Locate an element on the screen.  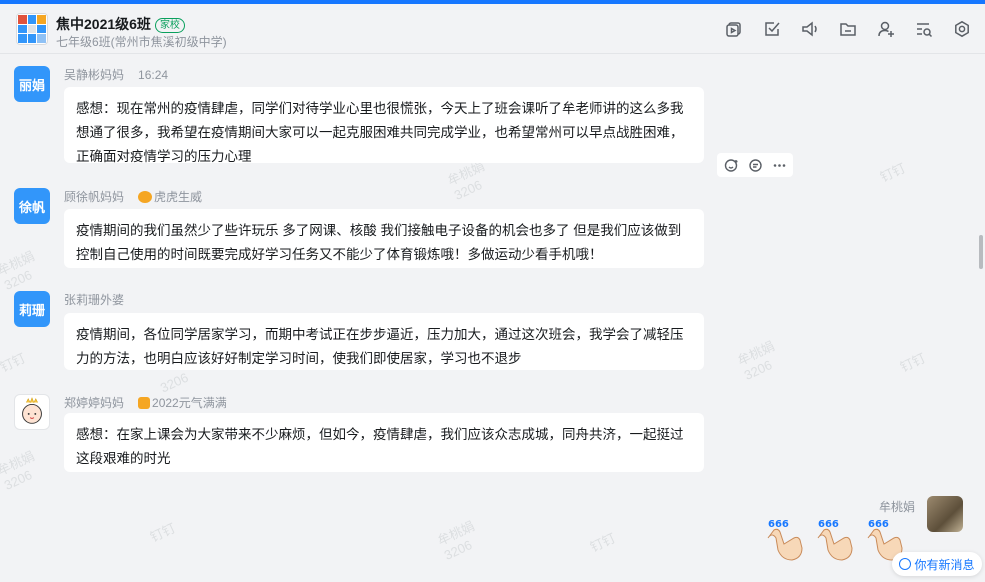
watermark: 3206 is located at coordinates (174, 382).